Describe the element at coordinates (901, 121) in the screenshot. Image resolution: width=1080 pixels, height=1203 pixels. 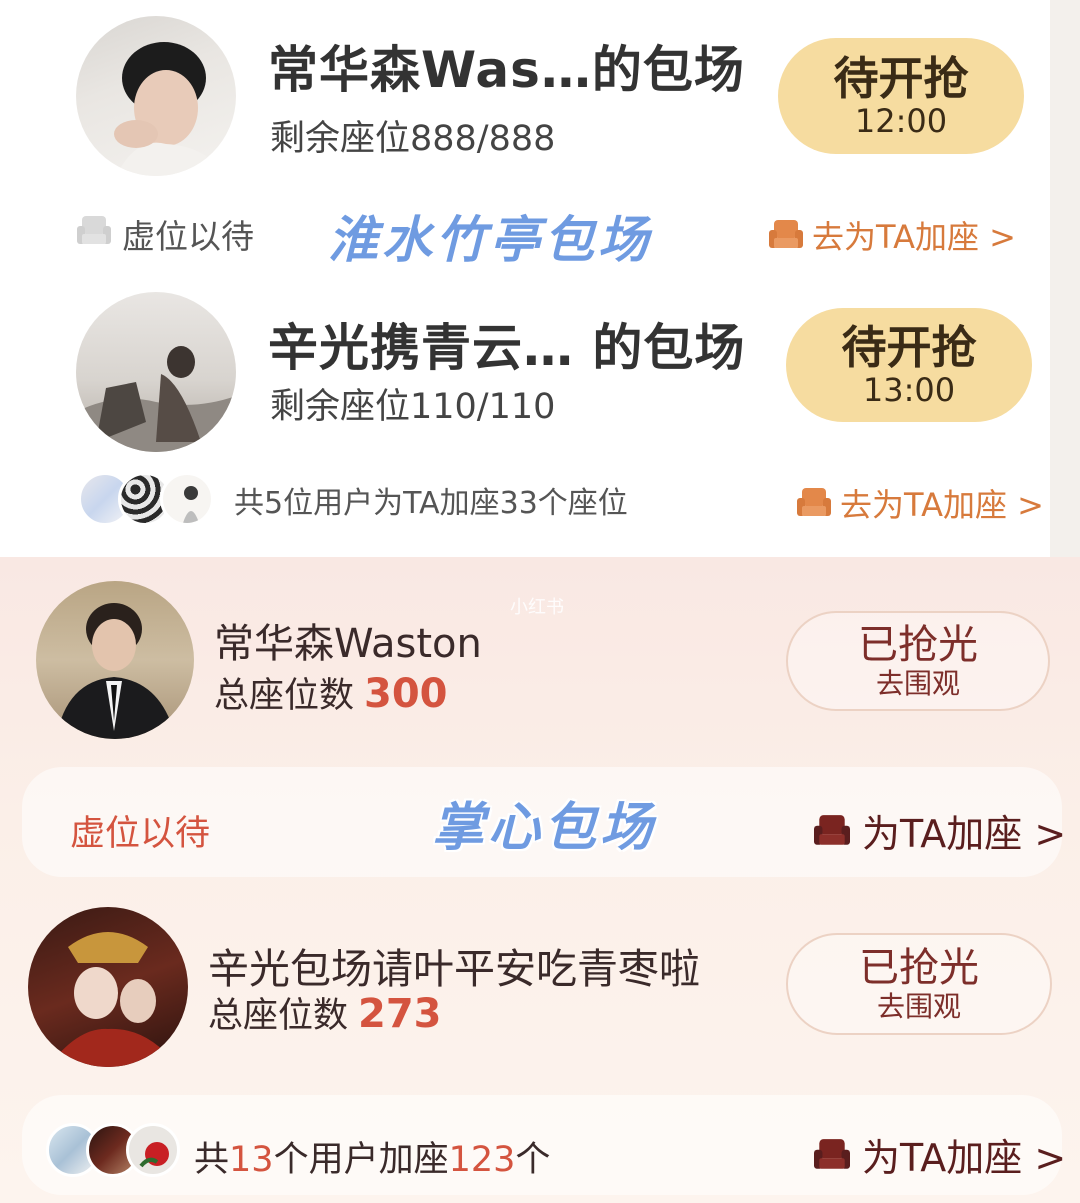
I see `start-time: 12:00` at that location.